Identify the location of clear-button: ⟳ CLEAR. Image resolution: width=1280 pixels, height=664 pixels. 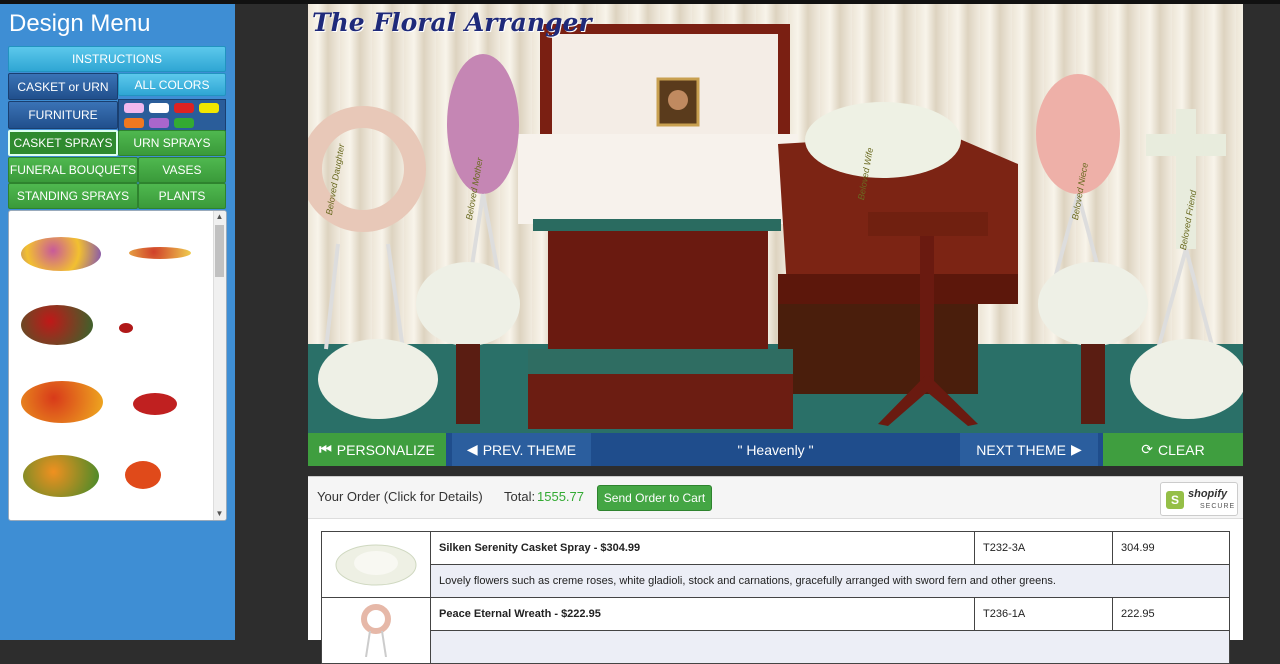
(1173, 449).